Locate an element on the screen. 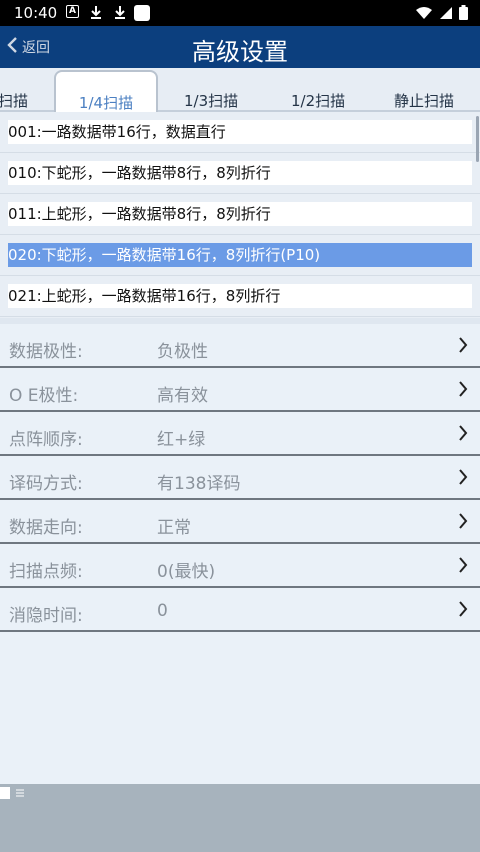  status-icons is located at coordinates (441, 14).